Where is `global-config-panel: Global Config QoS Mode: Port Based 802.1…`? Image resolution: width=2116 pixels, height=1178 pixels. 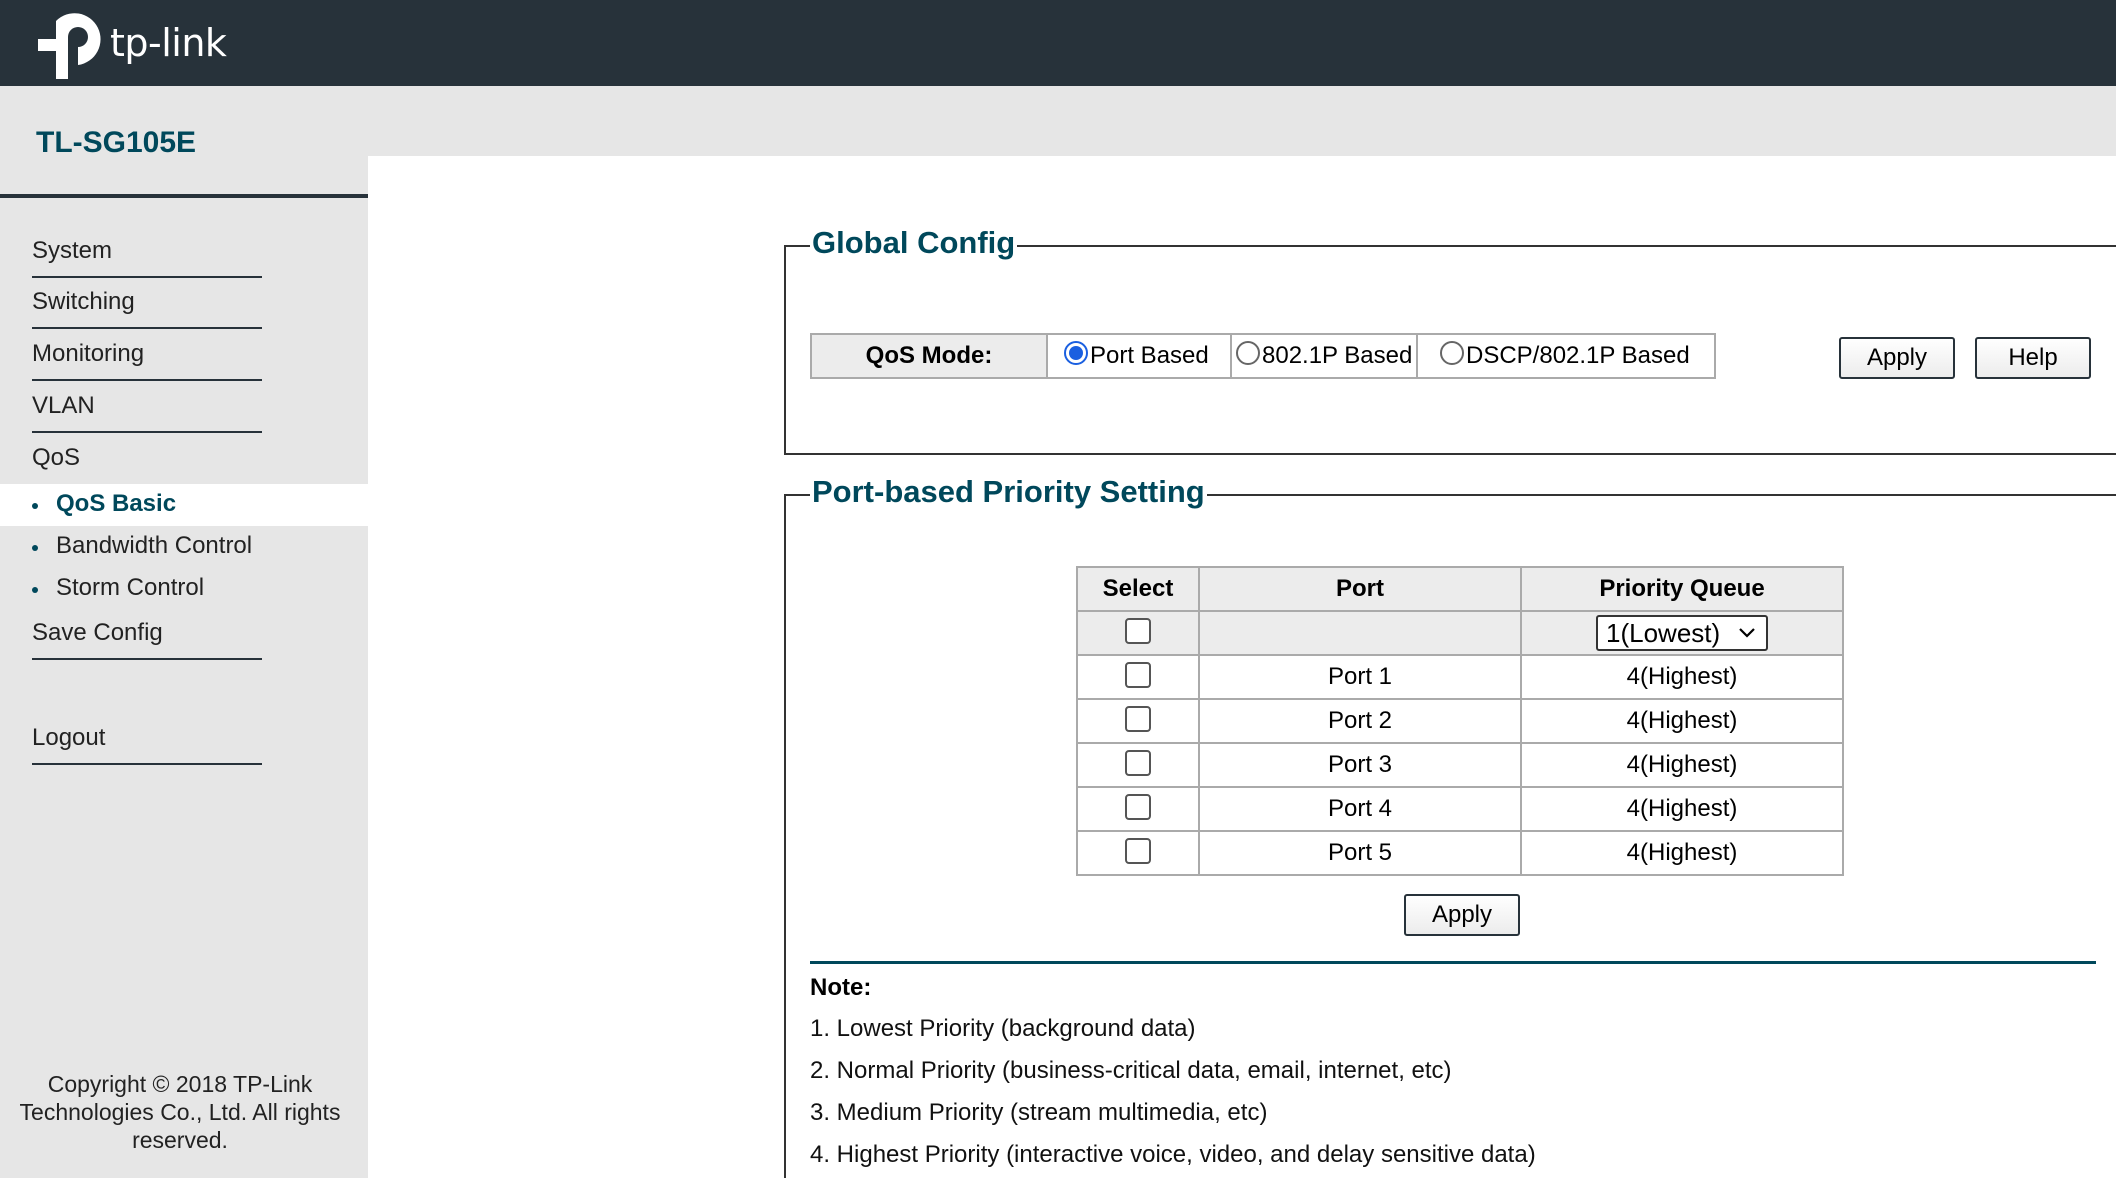 global-config-panel: Global Config QoS Mode: Port Based 802.1… is located at coordinates (1450, 340).